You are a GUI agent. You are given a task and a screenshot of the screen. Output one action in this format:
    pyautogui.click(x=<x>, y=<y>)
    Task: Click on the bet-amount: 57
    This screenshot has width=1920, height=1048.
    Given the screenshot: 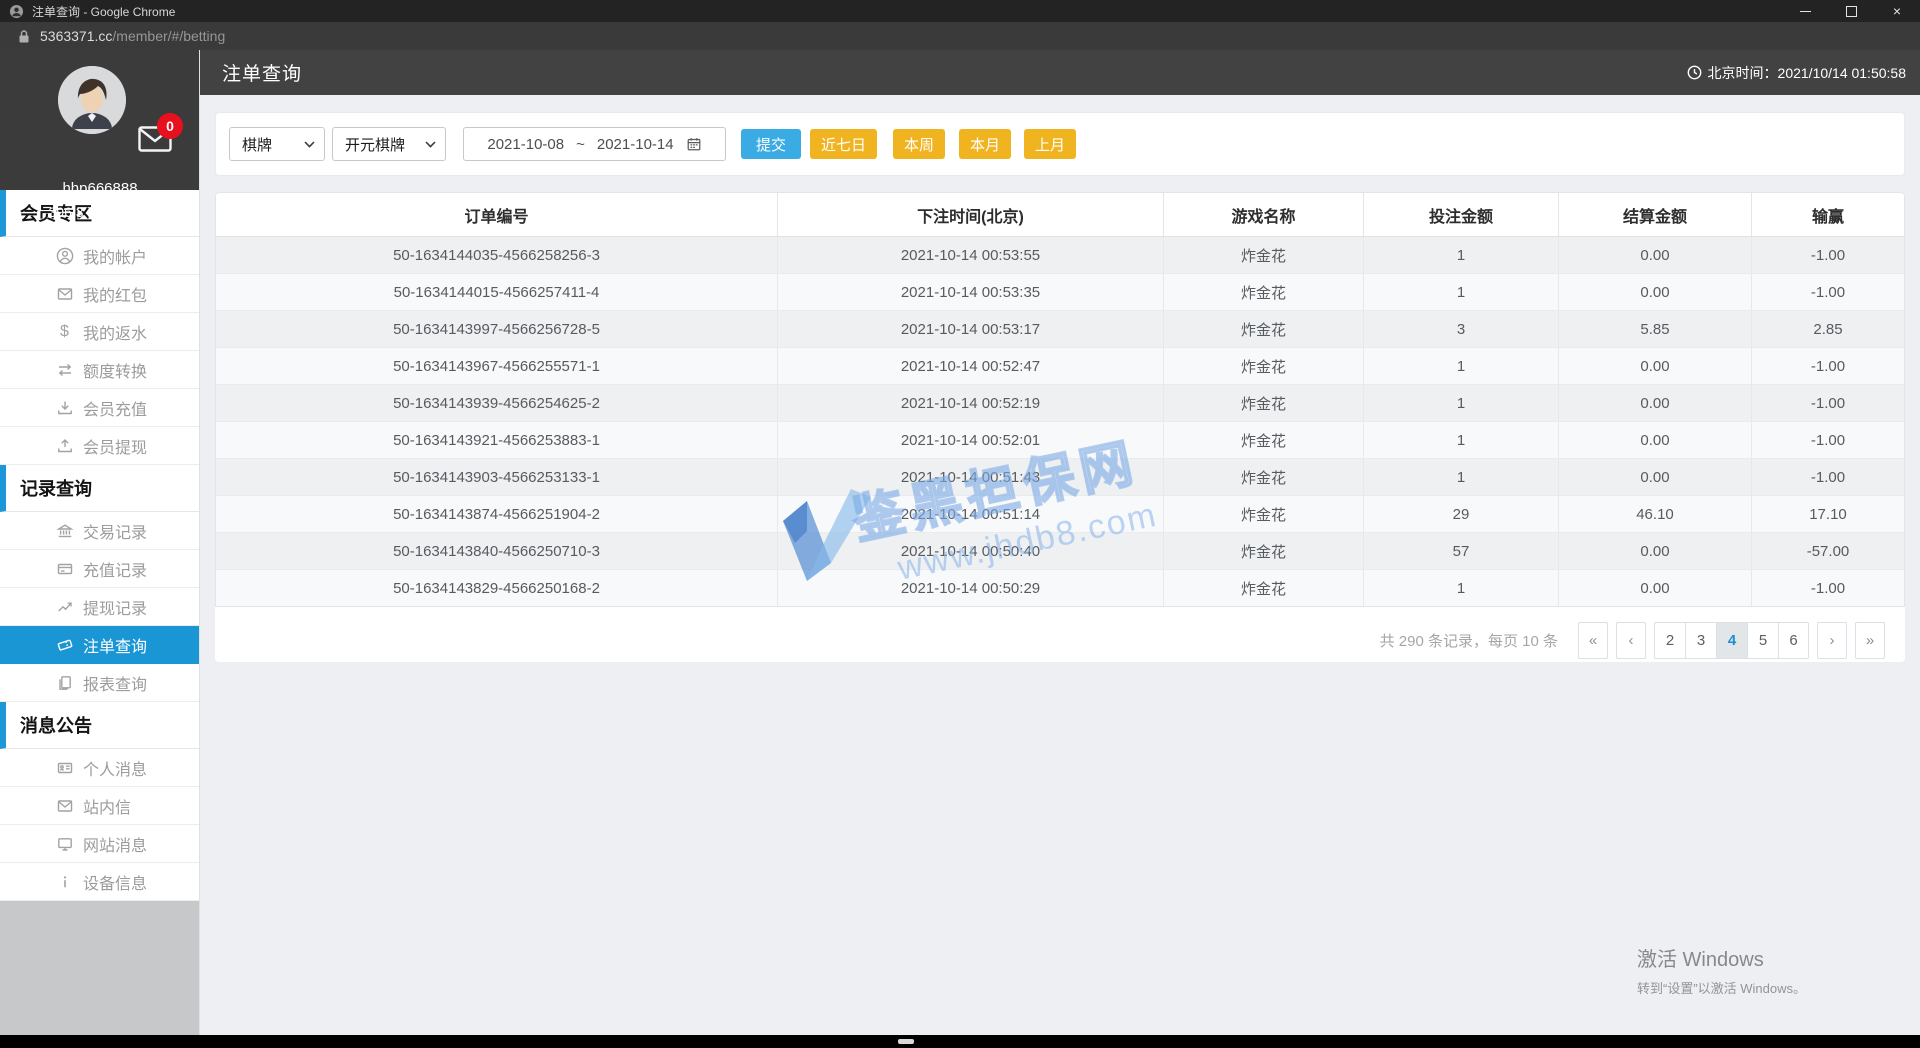 What is the action you would take?
    pyautogui.click(x=1461, y=551)
    